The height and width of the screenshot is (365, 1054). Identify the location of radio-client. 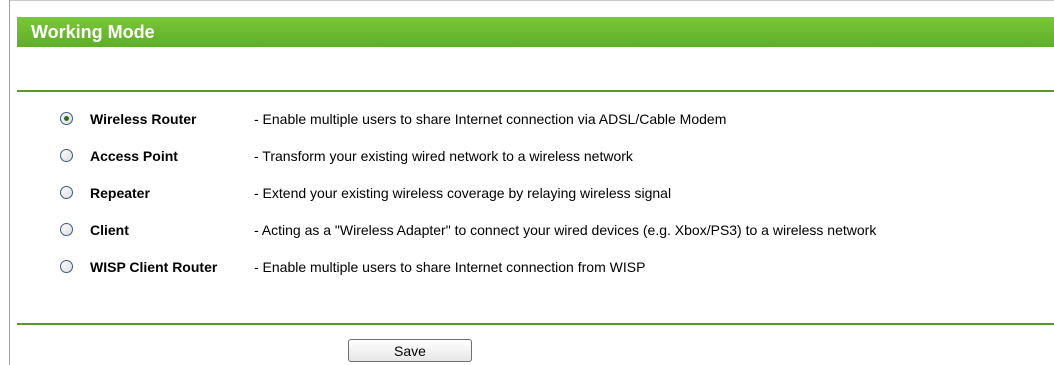
(66, 229).